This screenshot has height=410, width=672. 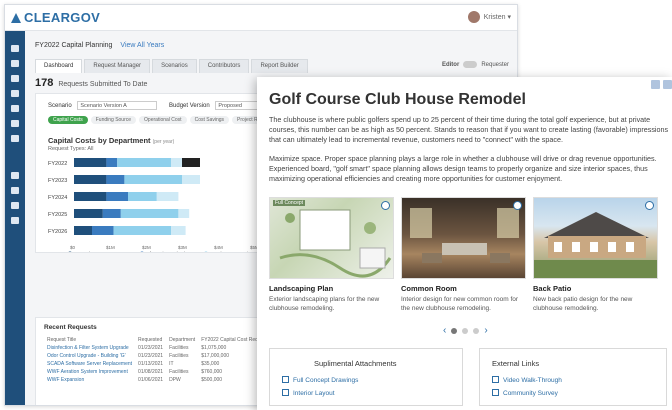 I want to click on monitor-icon, so click(x=15, y=190).